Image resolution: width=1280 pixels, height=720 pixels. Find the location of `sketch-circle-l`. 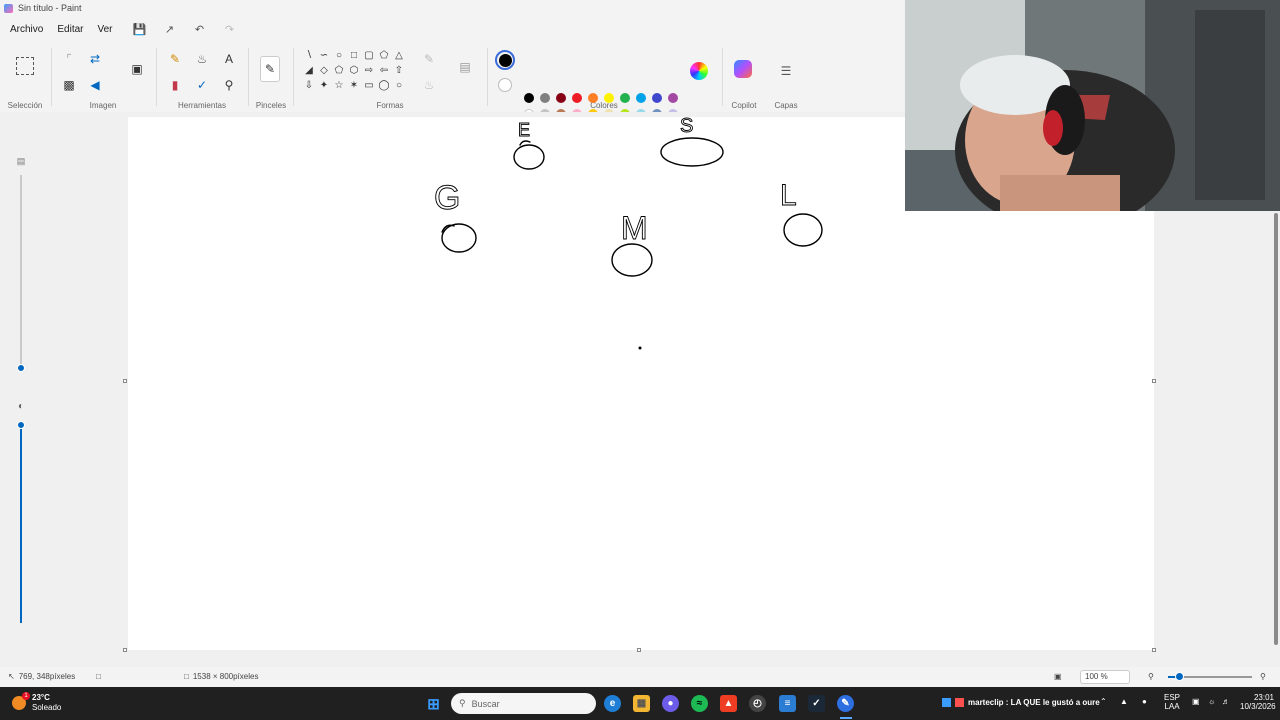

sketch-circle-l is located at coordinates (803, 230).